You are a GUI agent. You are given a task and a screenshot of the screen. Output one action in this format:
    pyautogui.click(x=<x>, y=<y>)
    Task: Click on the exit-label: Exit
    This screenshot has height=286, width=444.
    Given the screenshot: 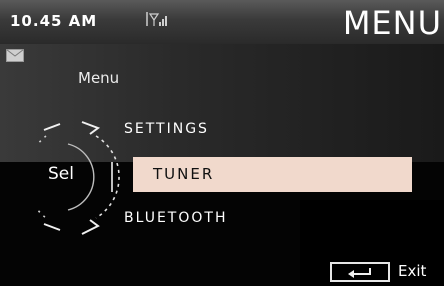 What is the action you would take?
    pyautogui.click(x=412, y=271)
    